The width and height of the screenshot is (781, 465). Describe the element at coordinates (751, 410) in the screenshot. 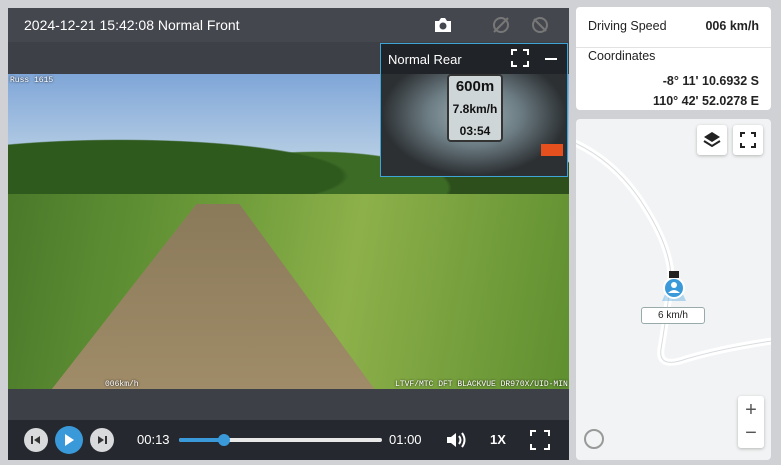

I see `zoom-in-button: +` at that location.